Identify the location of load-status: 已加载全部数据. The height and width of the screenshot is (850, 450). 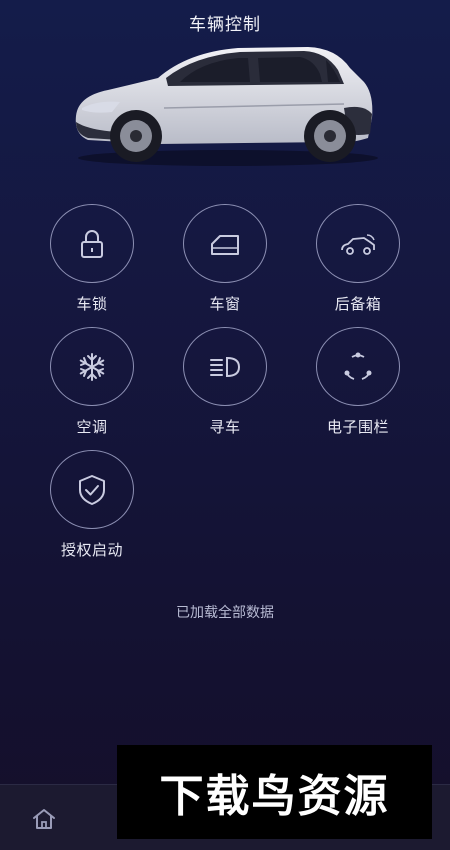
(225, 613).